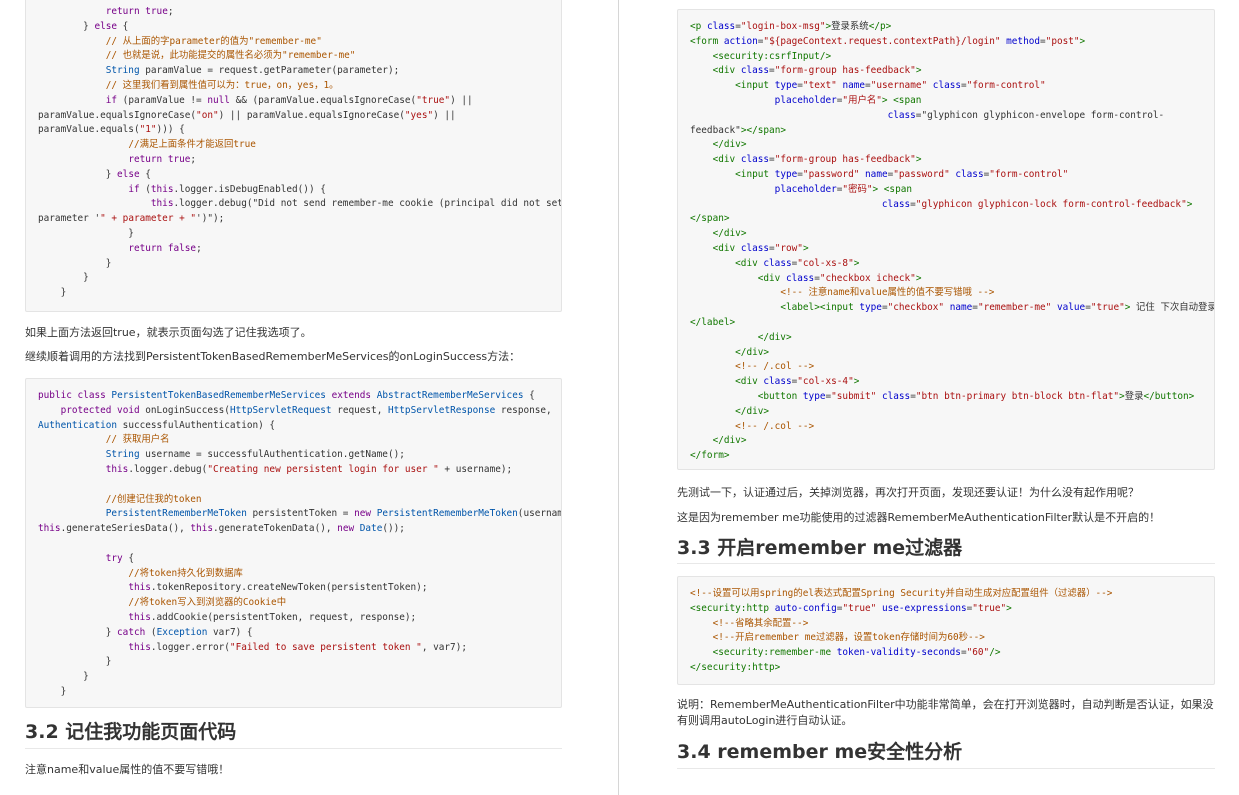  What do you see at coordinates (797, 263) in the screenshot?
I see `code-line: <div class="col-xs-8">` at bounding box center [797, 263].